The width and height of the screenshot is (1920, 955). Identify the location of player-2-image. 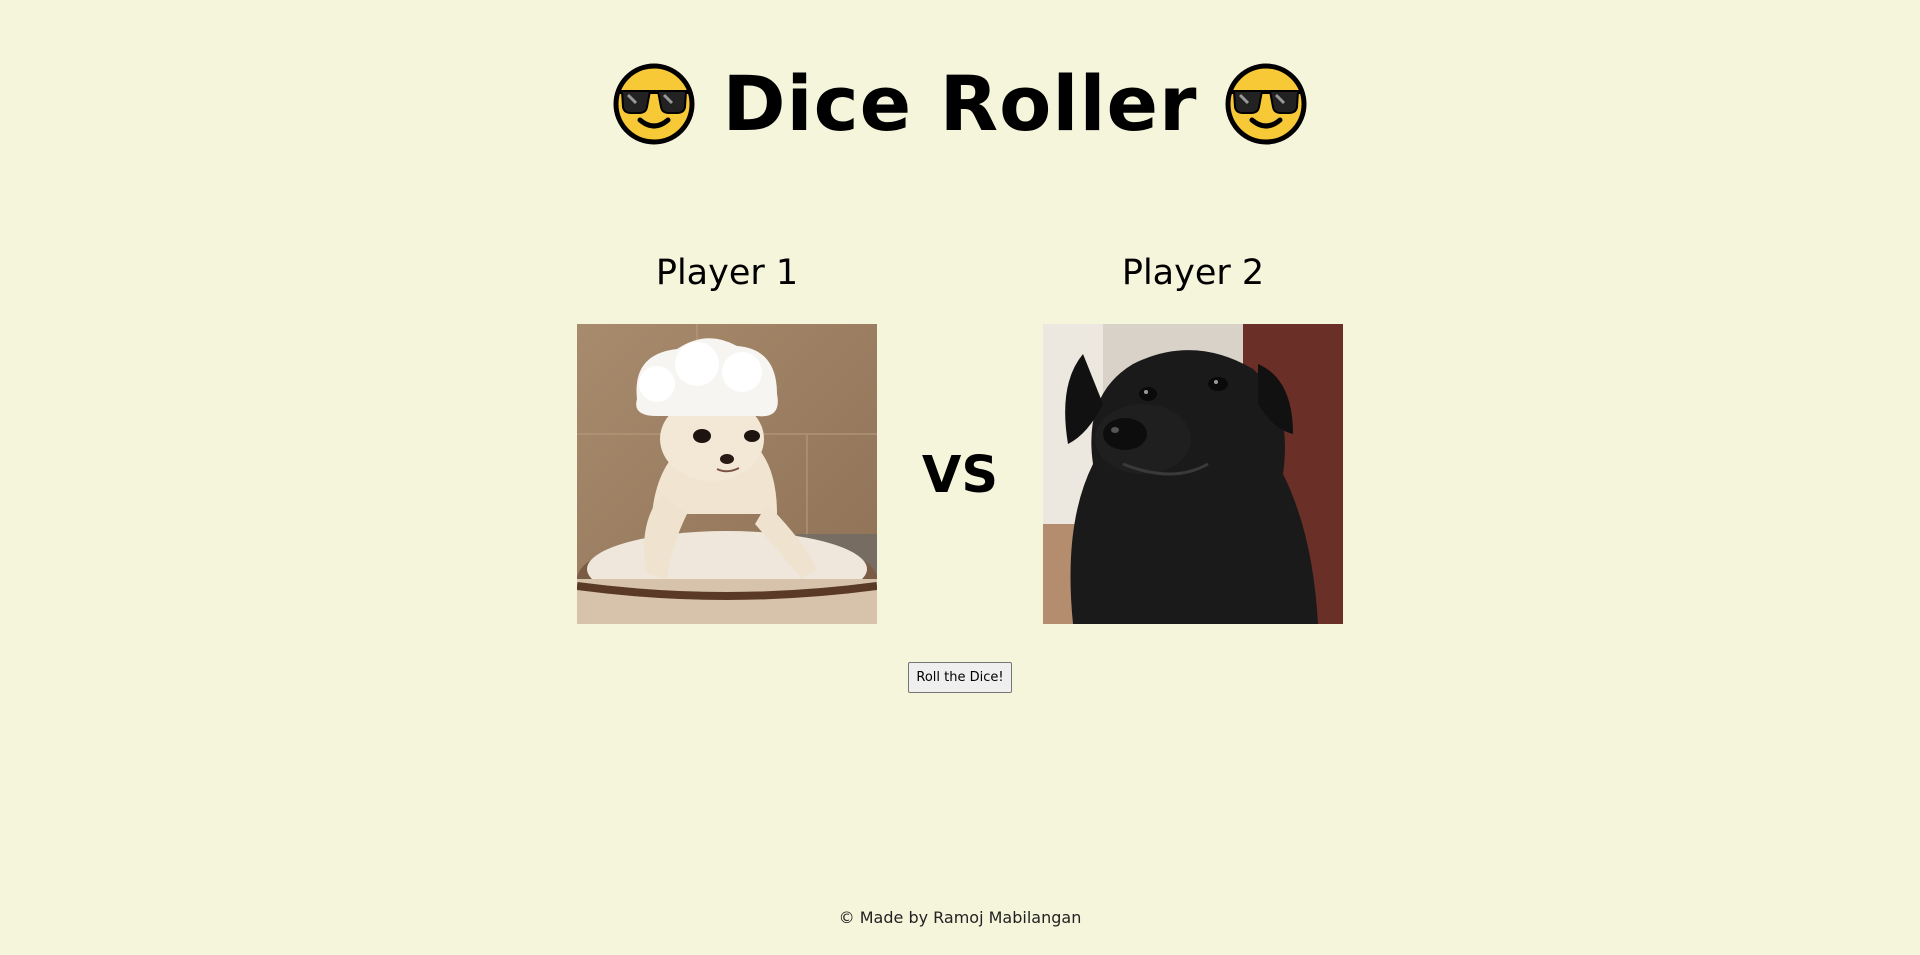
(1193, 474).